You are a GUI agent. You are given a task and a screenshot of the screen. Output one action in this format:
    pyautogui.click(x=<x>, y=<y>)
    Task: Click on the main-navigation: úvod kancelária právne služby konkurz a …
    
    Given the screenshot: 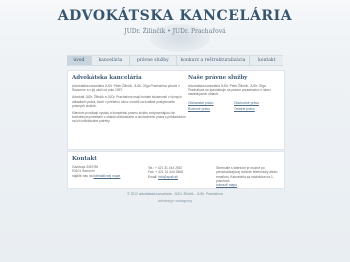 What is the action you would take?
    pyautogui.click(x=175, y=60)
    